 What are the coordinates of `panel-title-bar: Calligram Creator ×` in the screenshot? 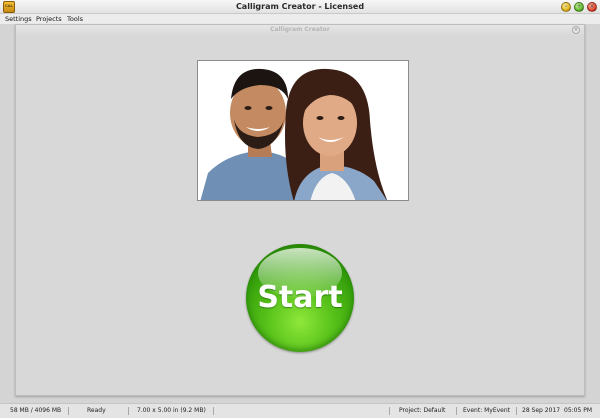 It's located at (300, 30).